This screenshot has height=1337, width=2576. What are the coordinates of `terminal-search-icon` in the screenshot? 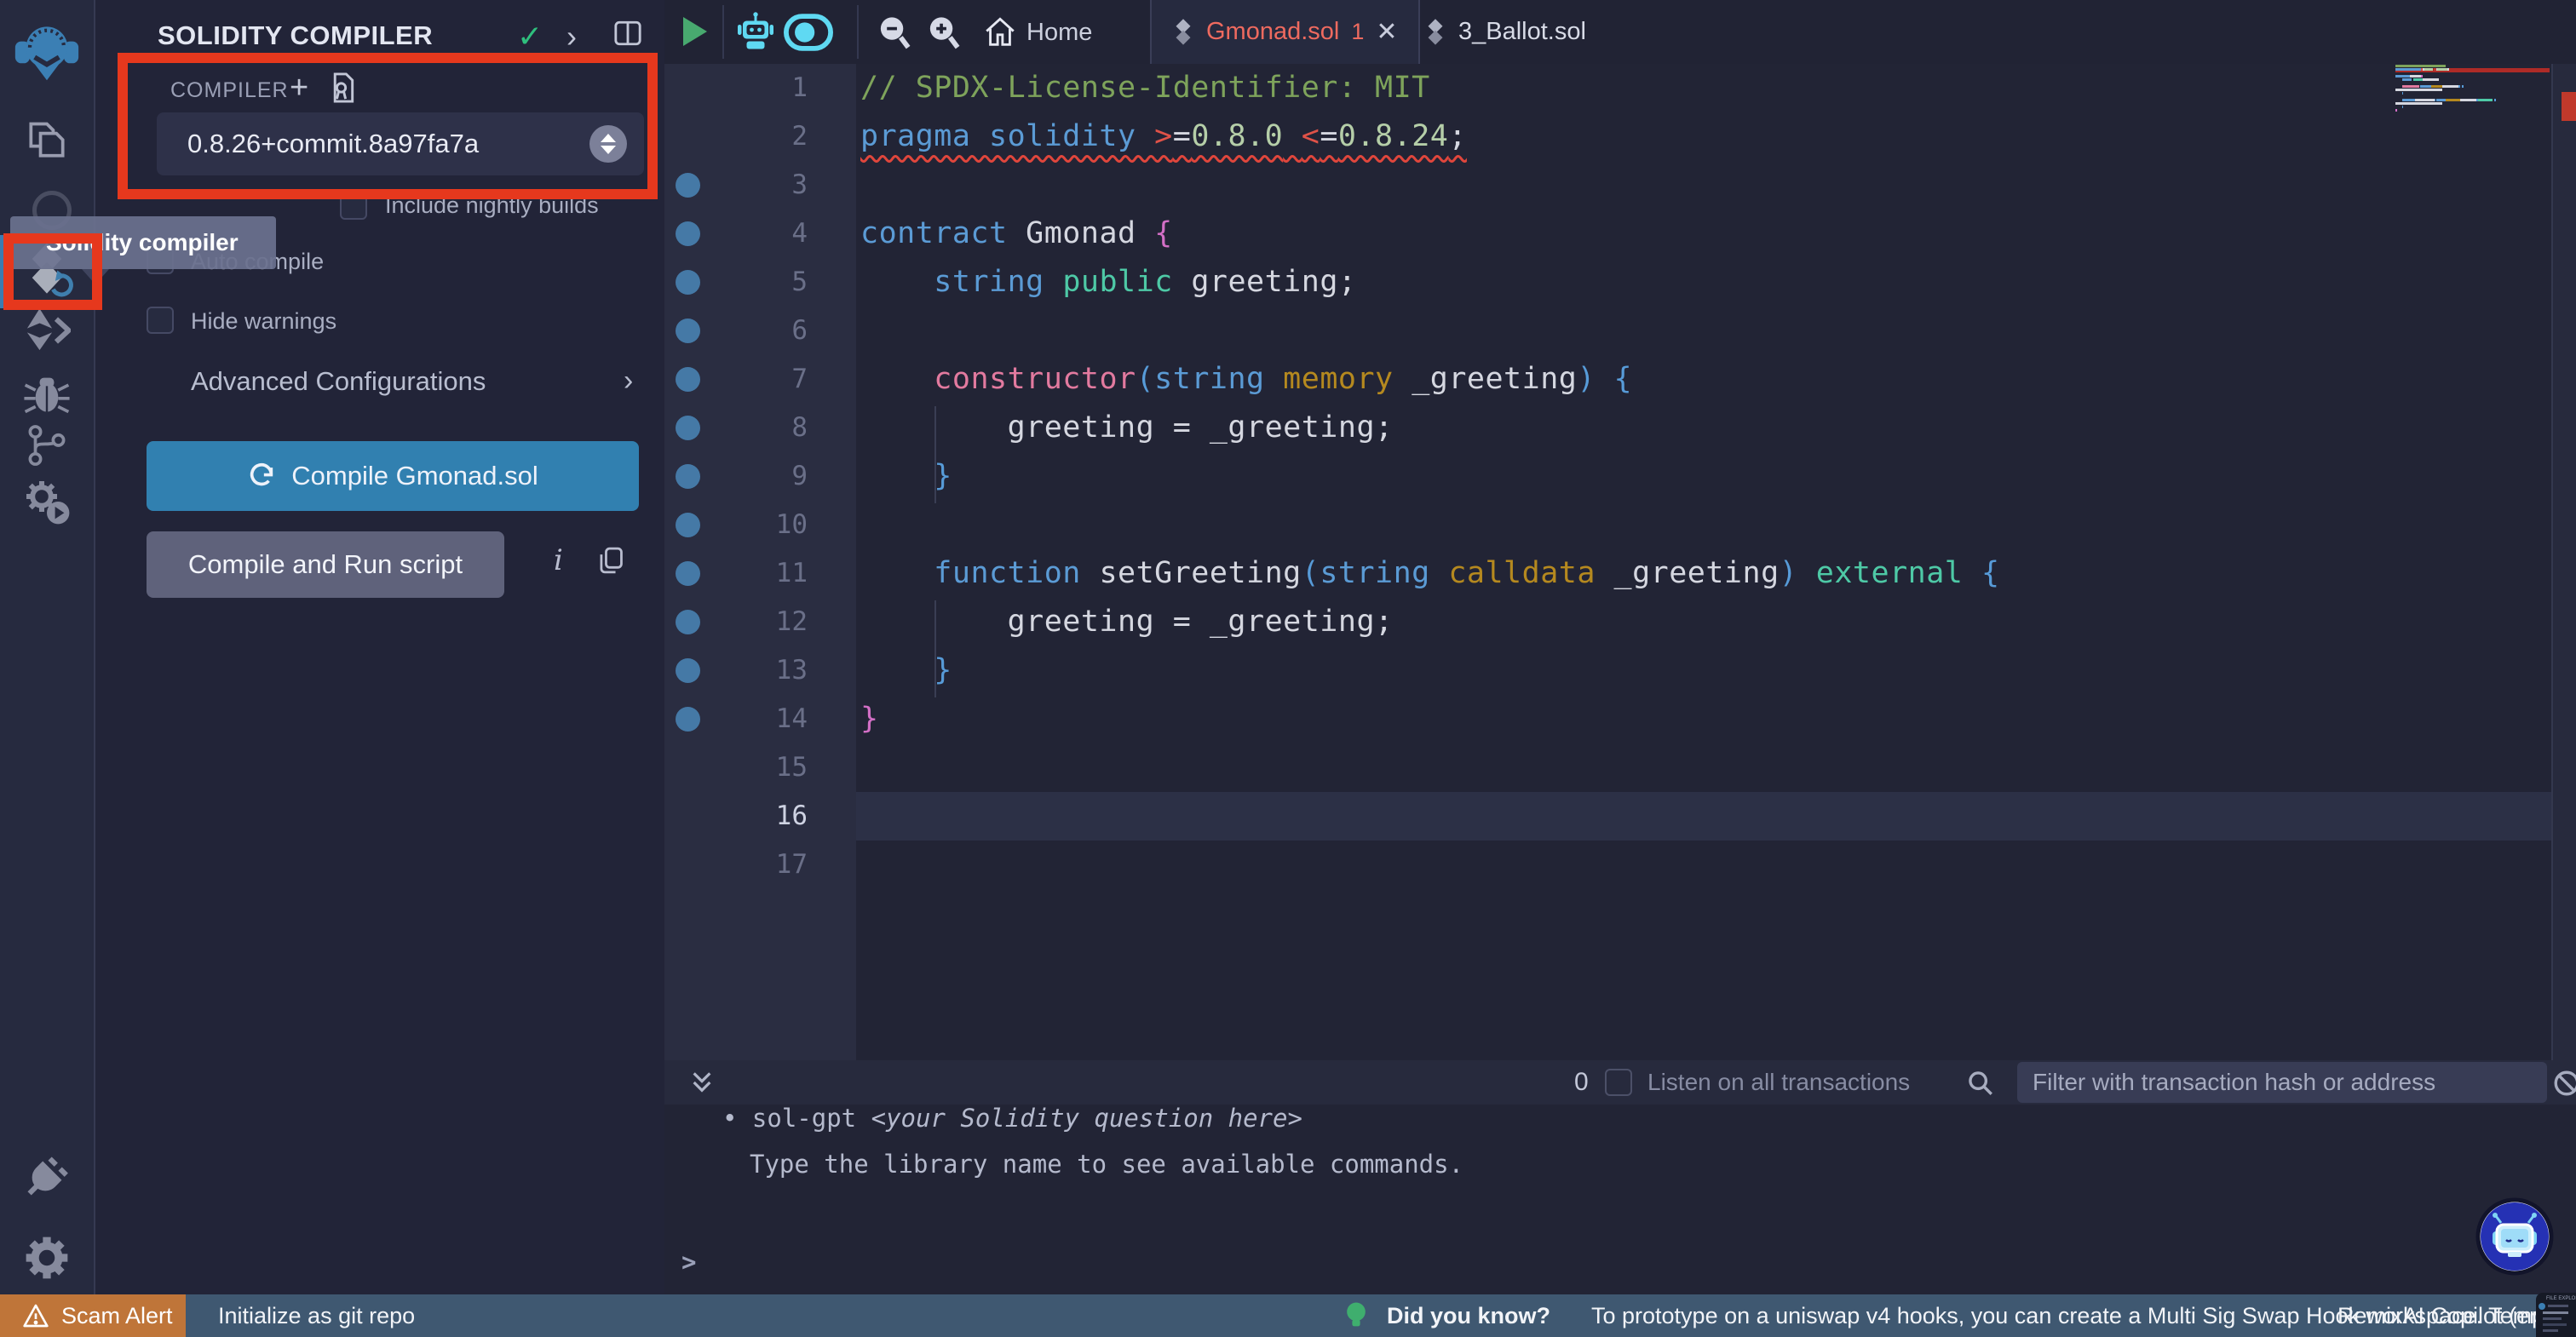 It's located at (1981, 1086).